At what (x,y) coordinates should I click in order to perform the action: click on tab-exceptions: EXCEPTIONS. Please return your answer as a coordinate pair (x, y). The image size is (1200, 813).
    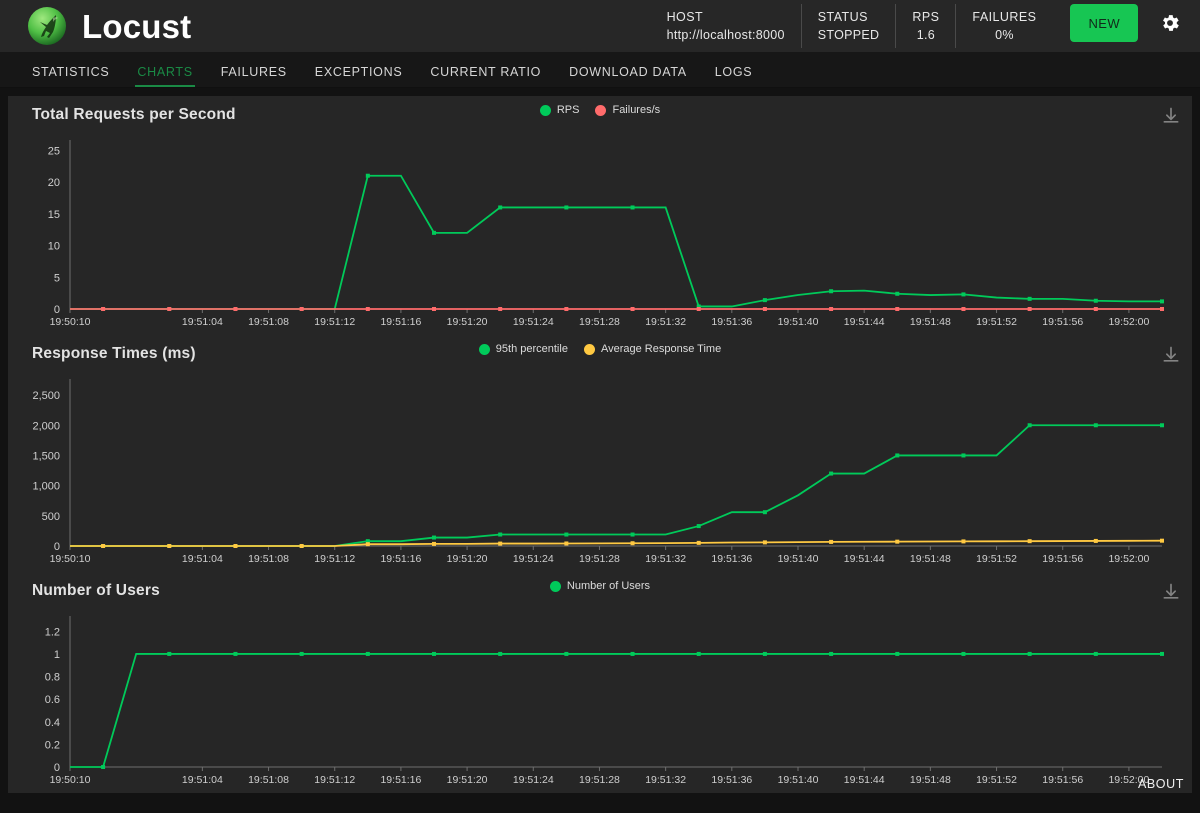
    Looking at the image, I should click on (359, 76).